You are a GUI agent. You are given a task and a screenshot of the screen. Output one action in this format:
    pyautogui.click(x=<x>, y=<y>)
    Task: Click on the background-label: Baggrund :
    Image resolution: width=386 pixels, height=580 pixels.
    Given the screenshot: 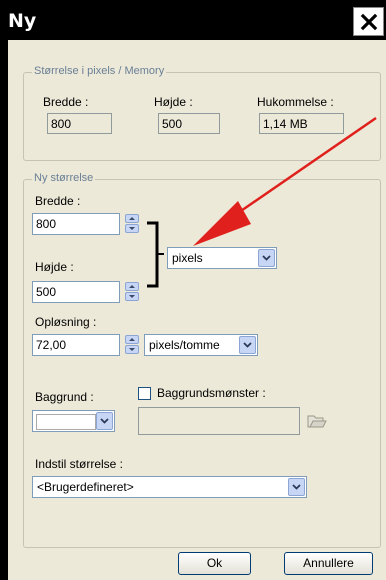 What is the action you would take?
    pyautogui.click(x=64, y=397)
    